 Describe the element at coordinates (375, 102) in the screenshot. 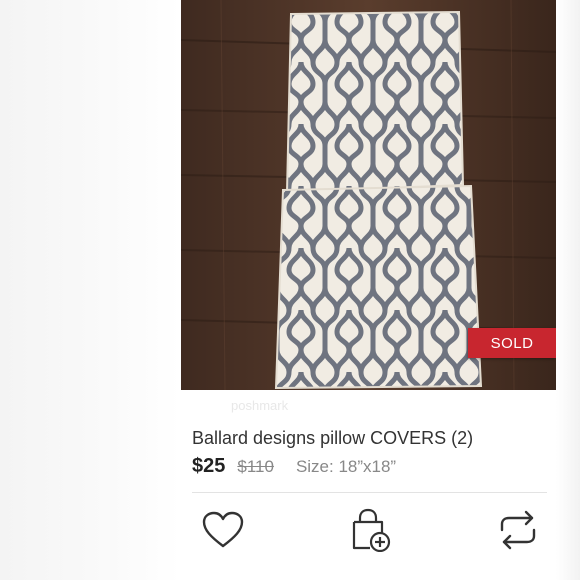

I see `pillow-cover-top` at that location.